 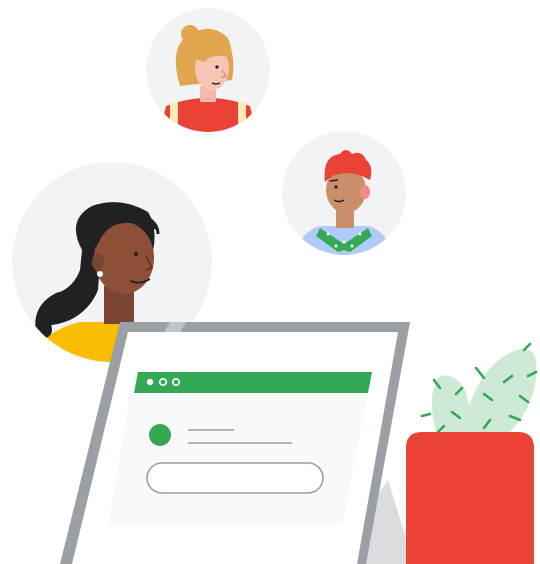 I want to click on status-dot, so click(x=160, y=435).